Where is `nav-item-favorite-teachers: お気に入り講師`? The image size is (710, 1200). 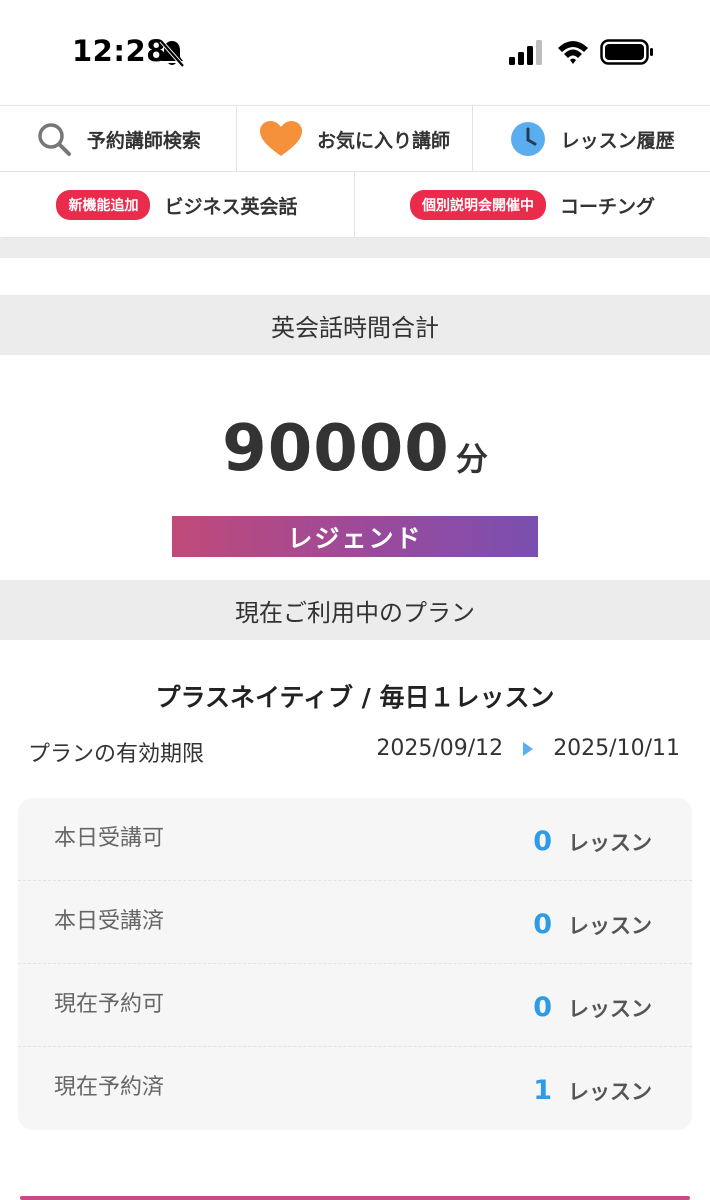
nav-item-favorite-teachers: お気に入り講師 is located at coordinates (355, 139).